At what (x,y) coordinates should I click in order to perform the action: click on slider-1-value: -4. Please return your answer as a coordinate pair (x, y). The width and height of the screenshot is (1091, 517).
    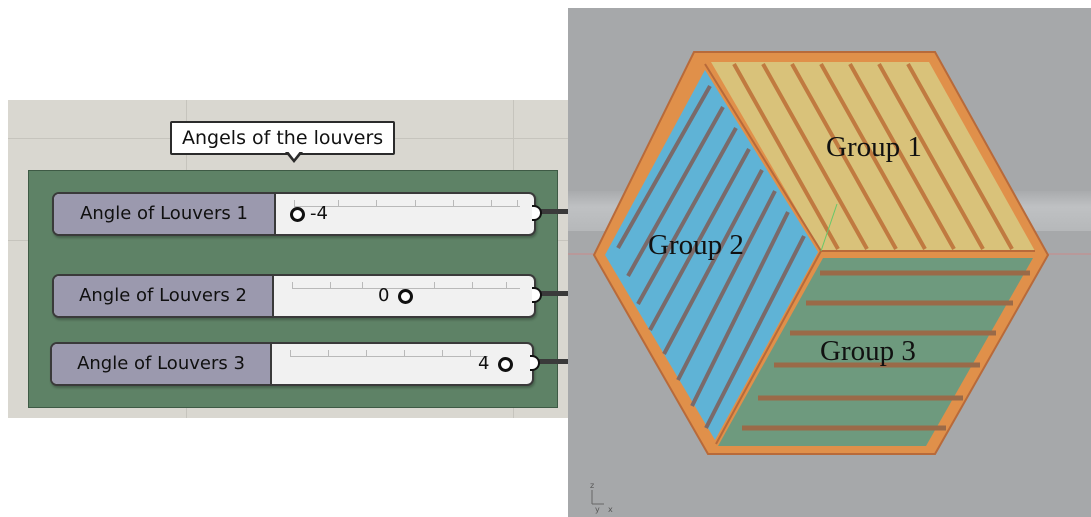
    Looking at the image, I should click on (319, 213).